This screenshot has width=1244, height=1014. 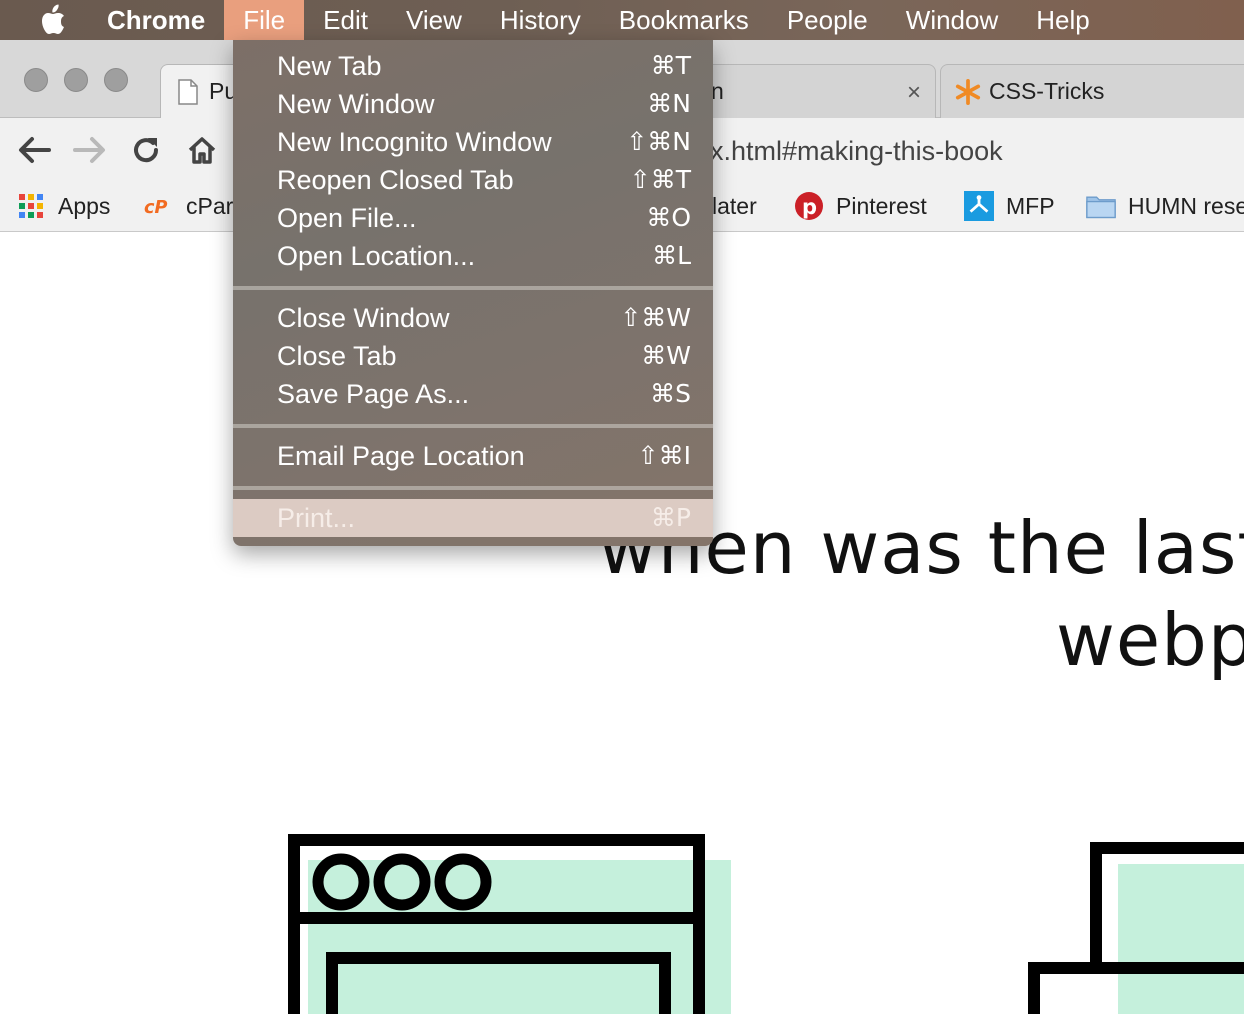 What do you see at coordinates (210, 205) in the screenshot?
I see `bookmark-label: cPar` at bounding box center [210, 205].